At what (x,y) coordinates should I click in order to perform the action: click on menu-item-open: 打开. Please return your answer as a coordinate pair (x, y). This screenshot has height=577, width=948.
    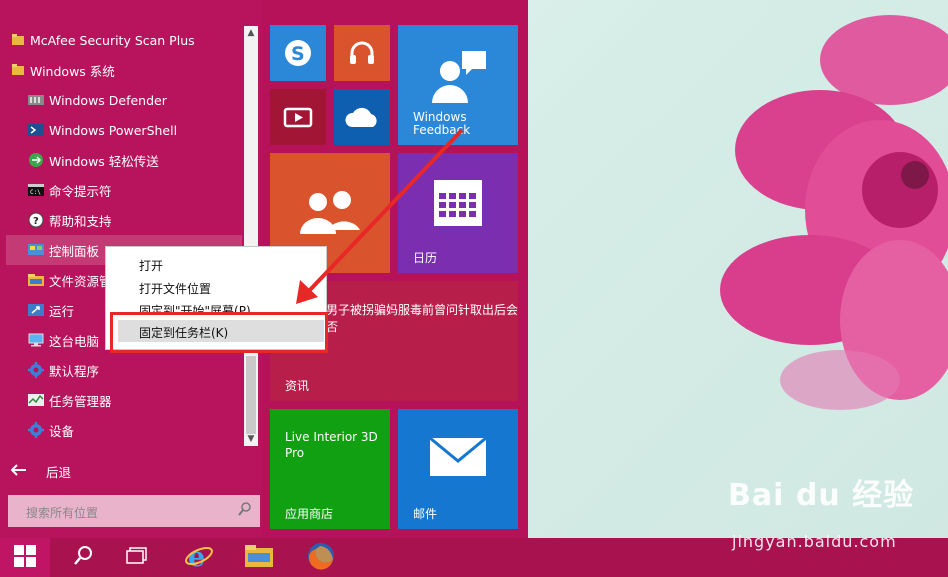
    Looking at the image, I should click on (216, 264).